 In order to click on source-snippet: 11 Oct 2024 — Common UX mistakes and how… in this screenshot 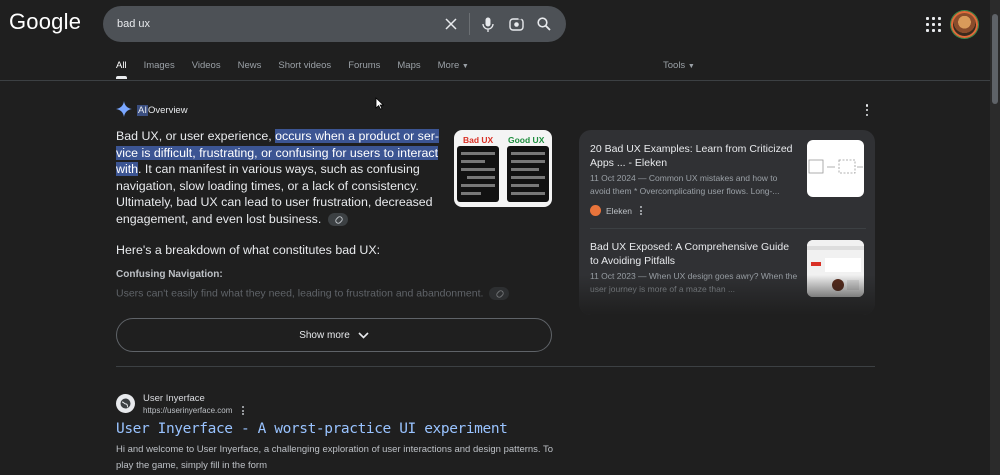, I will do `click(685, 184)`.